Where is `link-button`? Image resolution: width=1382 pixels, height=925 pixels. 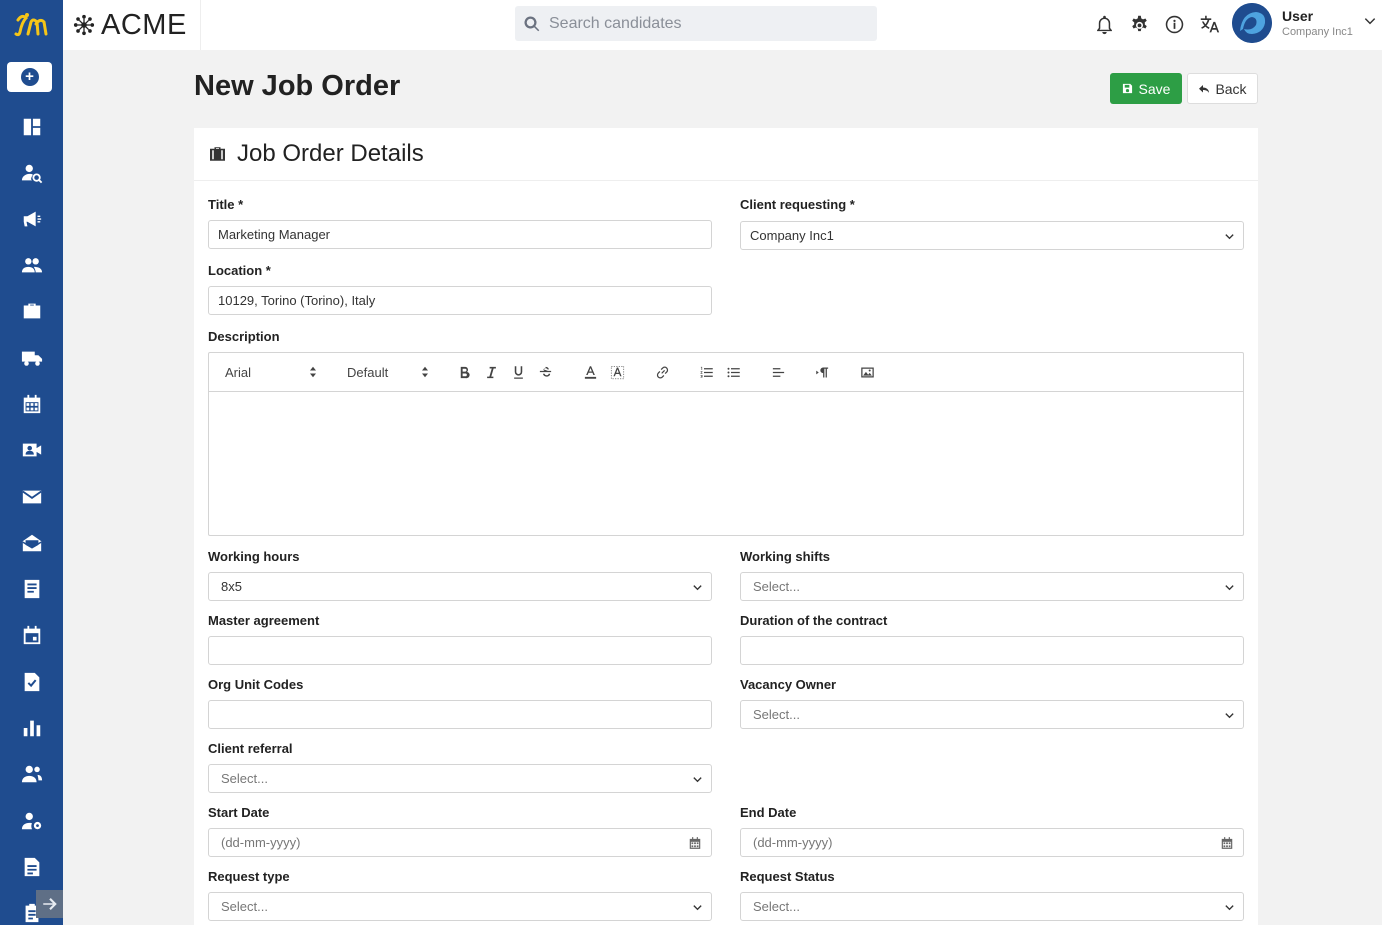 link-button is located at coordinates (662, 372).